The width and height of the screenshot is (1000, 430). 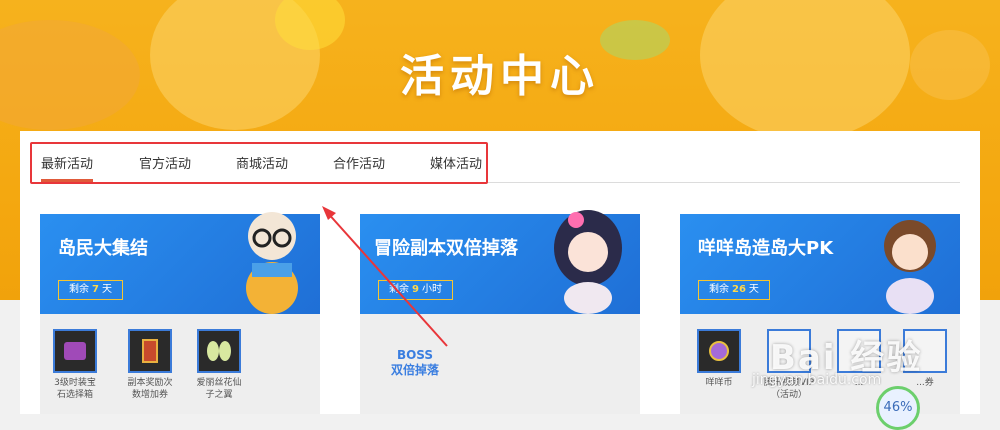 I want to click on remaining-time-badge: 剩余 9 小时, so click(x=415, y=290).